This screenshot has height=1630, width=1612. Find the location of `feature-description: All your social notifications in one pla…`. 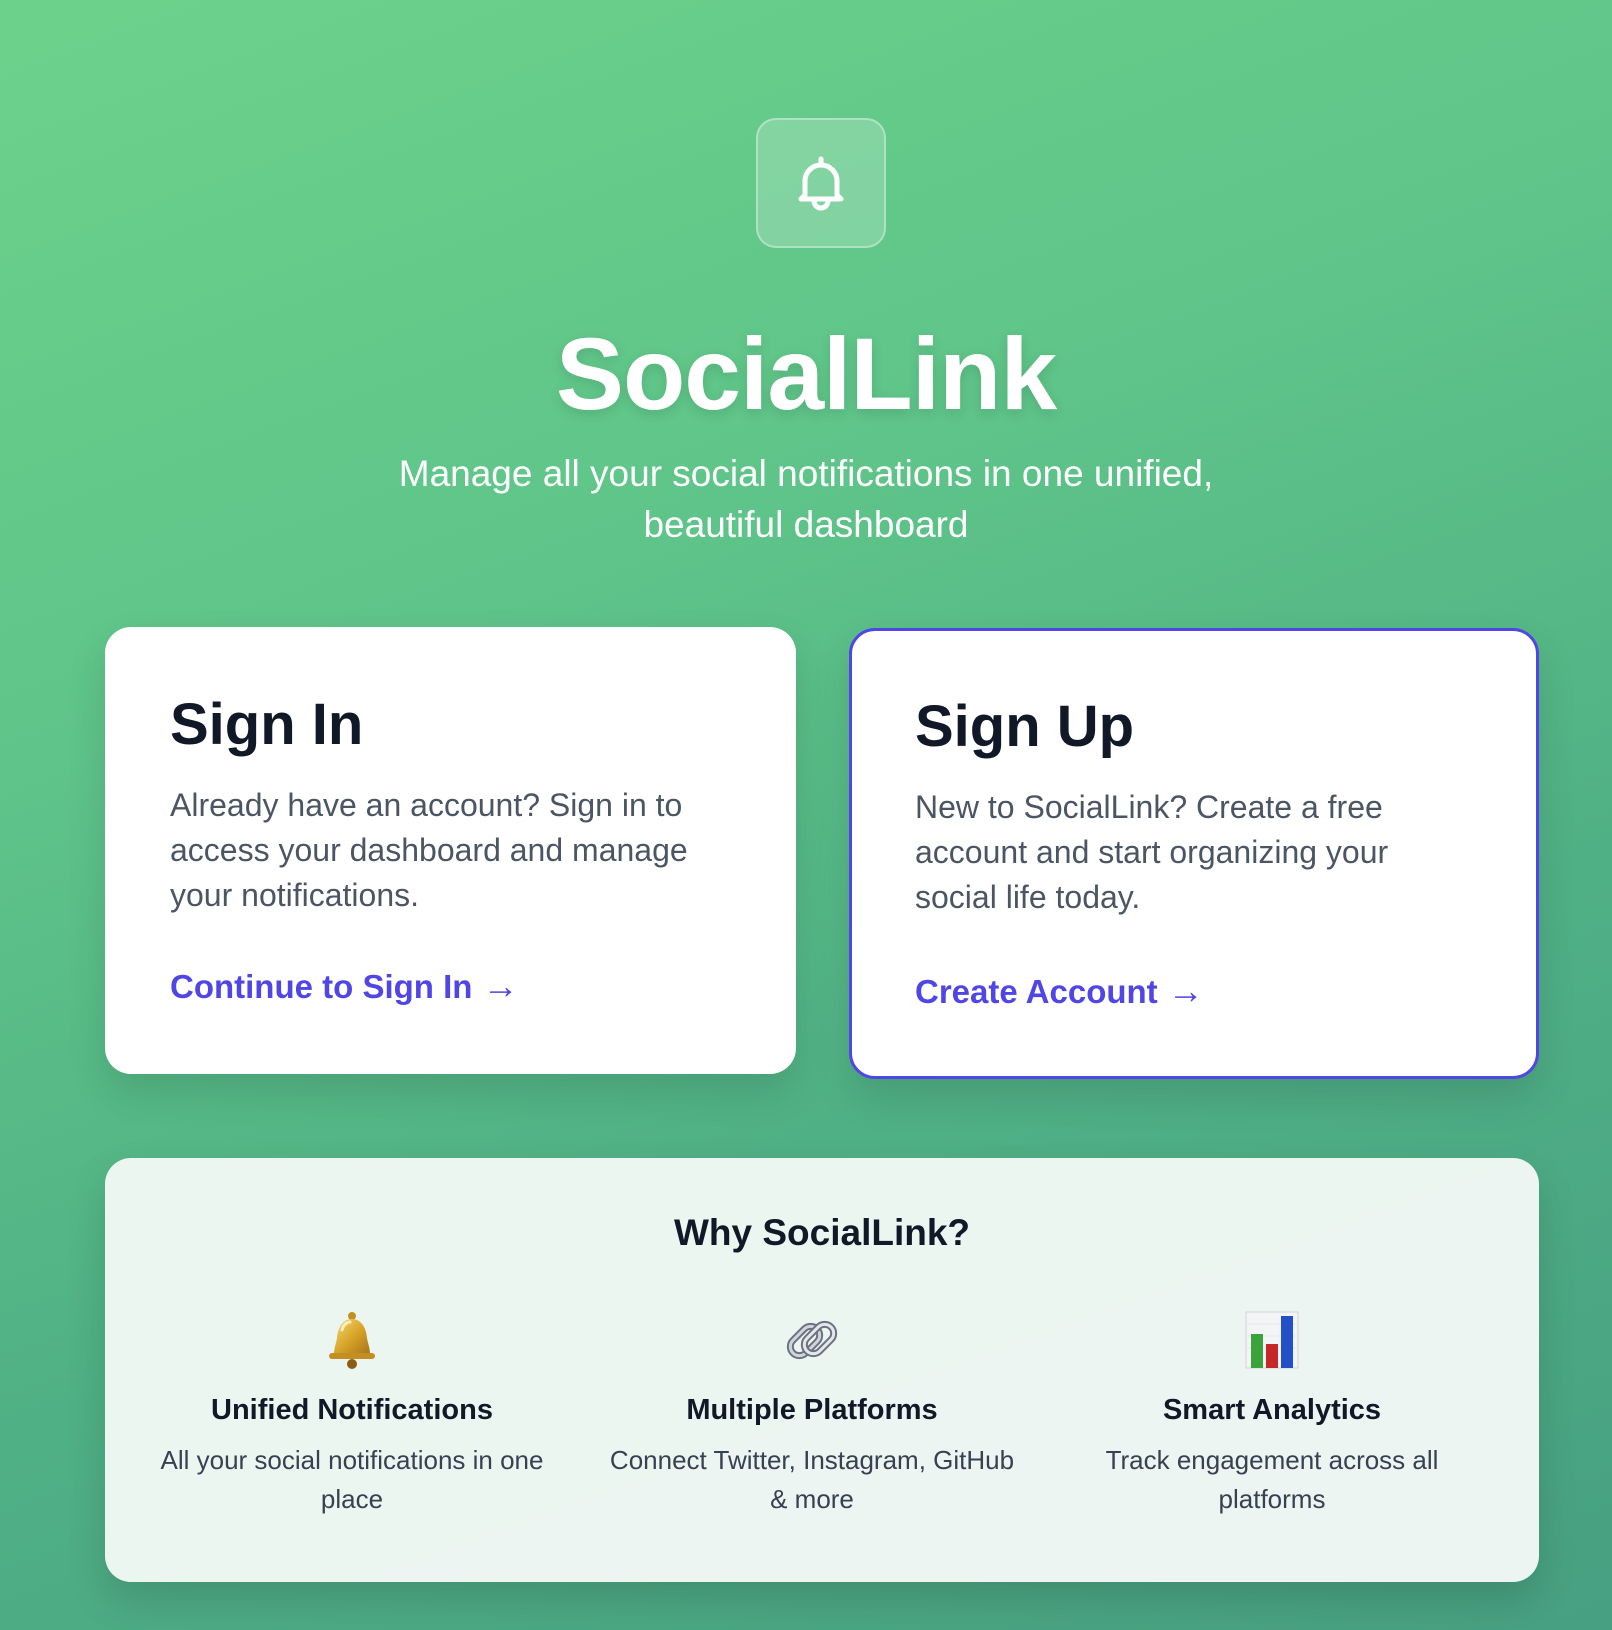

feature-description: All your social notifications in one pla… is located at coordinates (352, 1479).